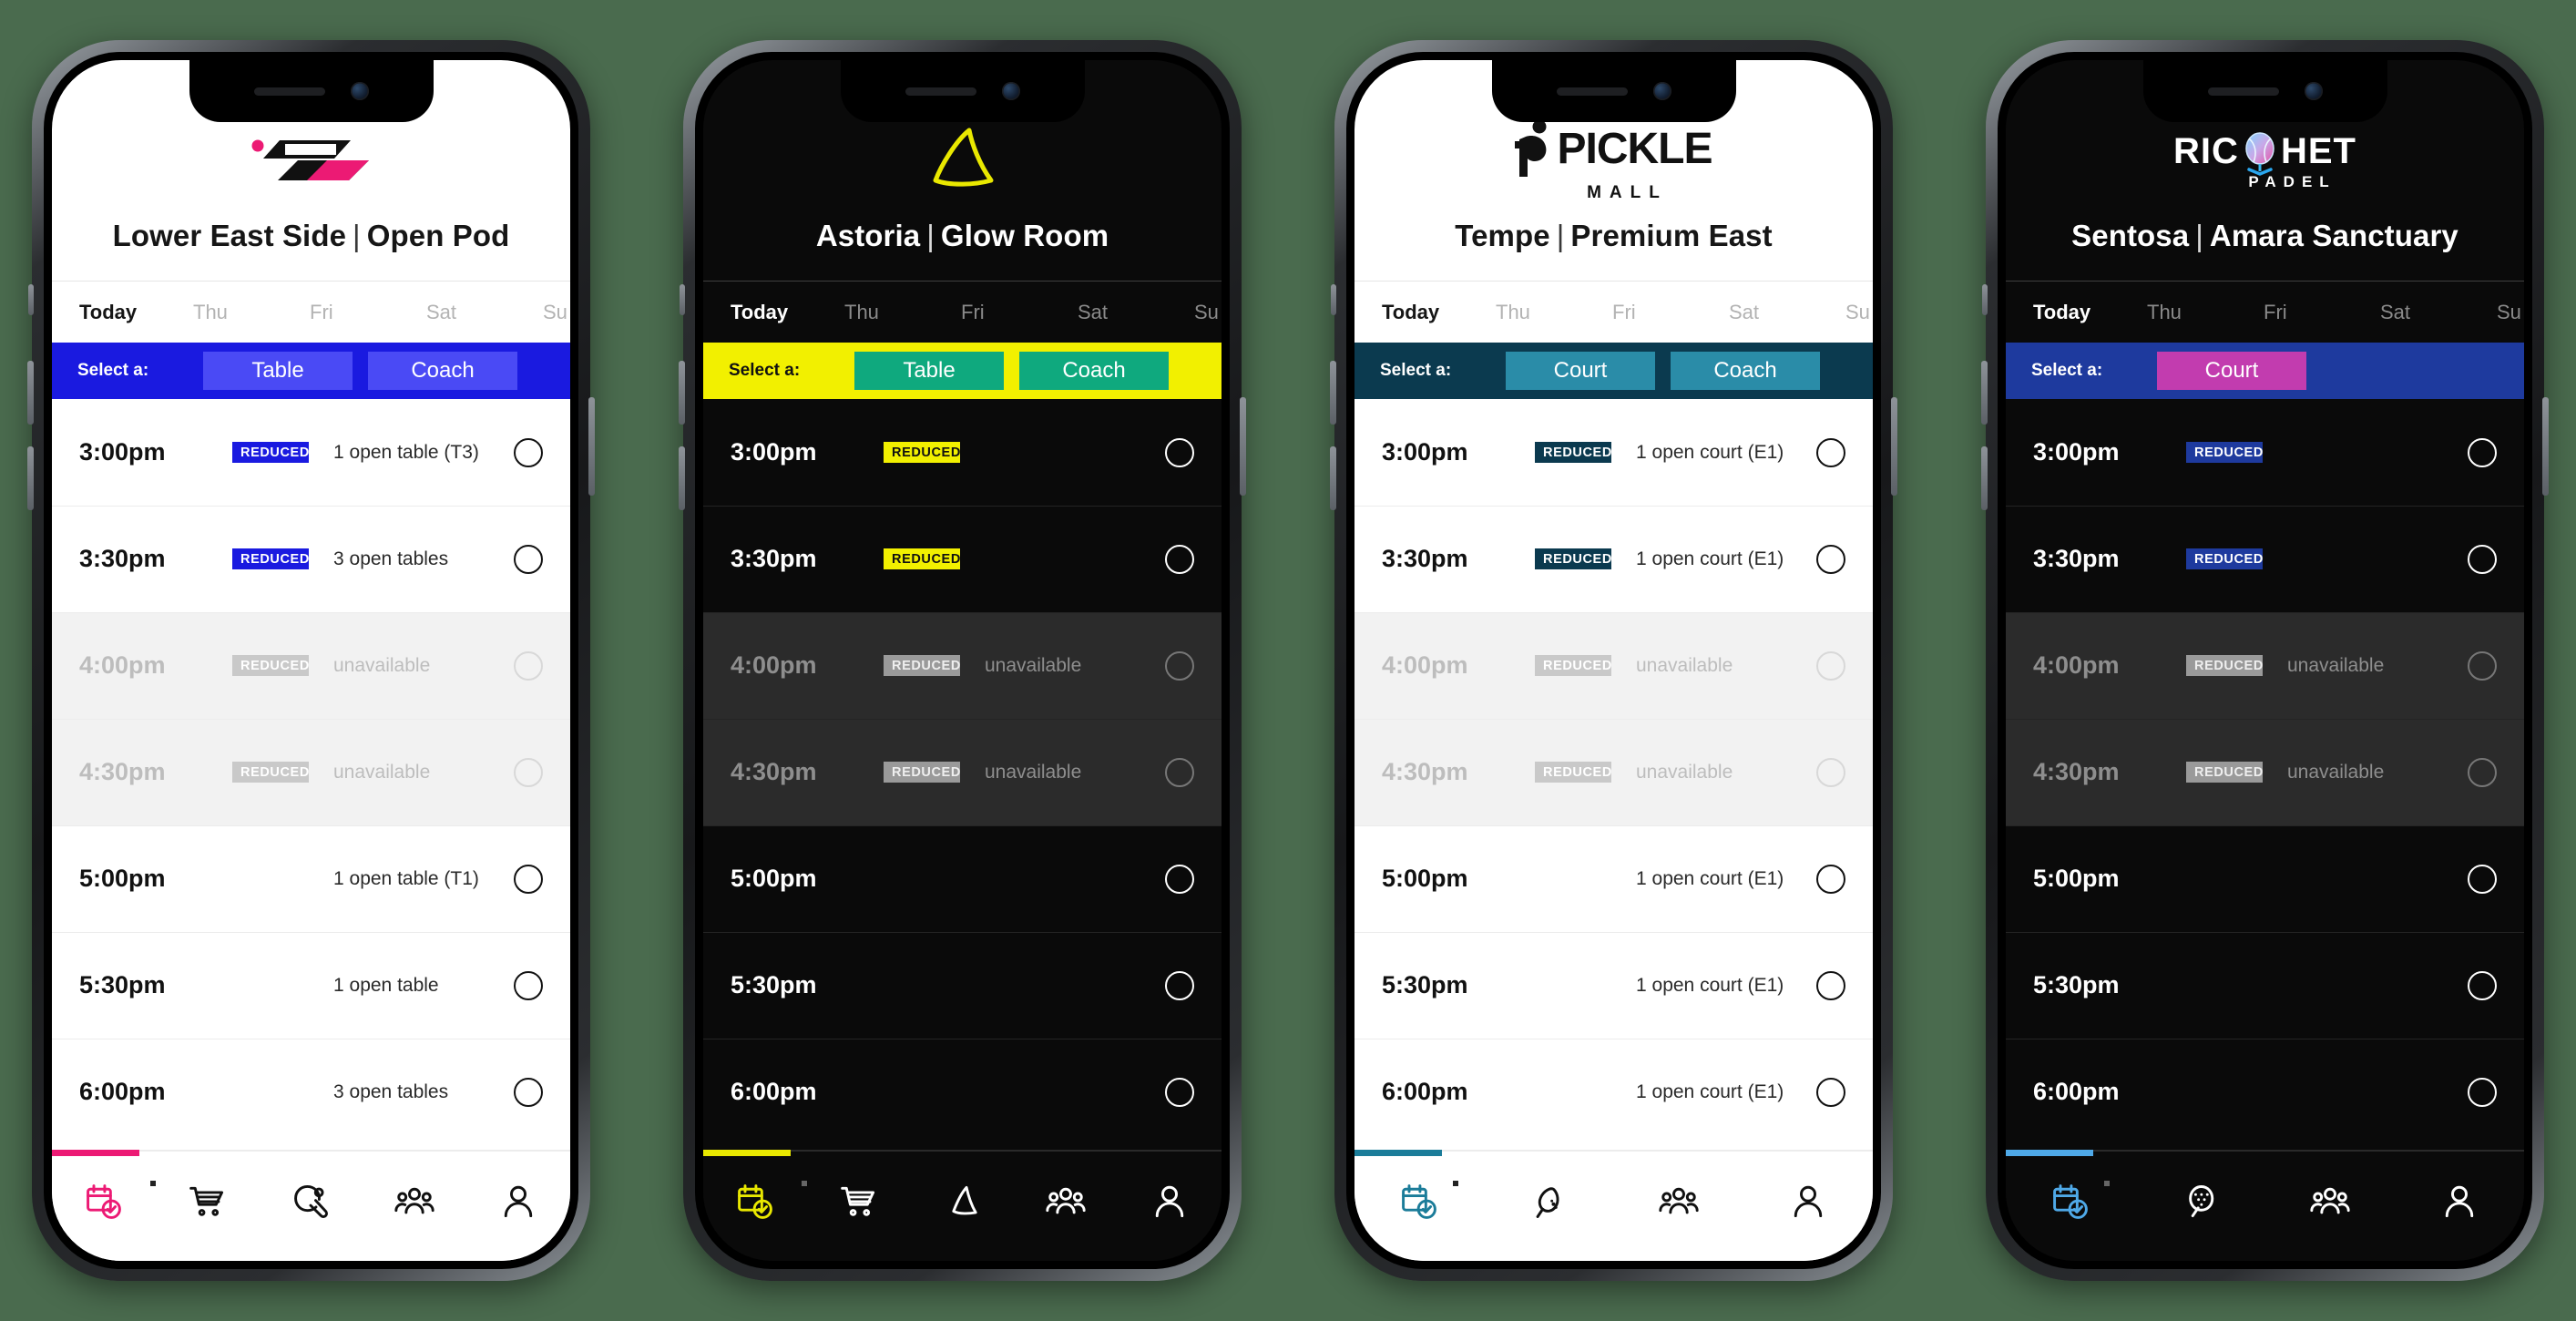 The width and height of the screenshot is (2576, 1321). Describe the element at coordinates (1613, 1092) in the screenshot. I see `time-slot-row: 6:00pm 1 open court (E1)` at that location.